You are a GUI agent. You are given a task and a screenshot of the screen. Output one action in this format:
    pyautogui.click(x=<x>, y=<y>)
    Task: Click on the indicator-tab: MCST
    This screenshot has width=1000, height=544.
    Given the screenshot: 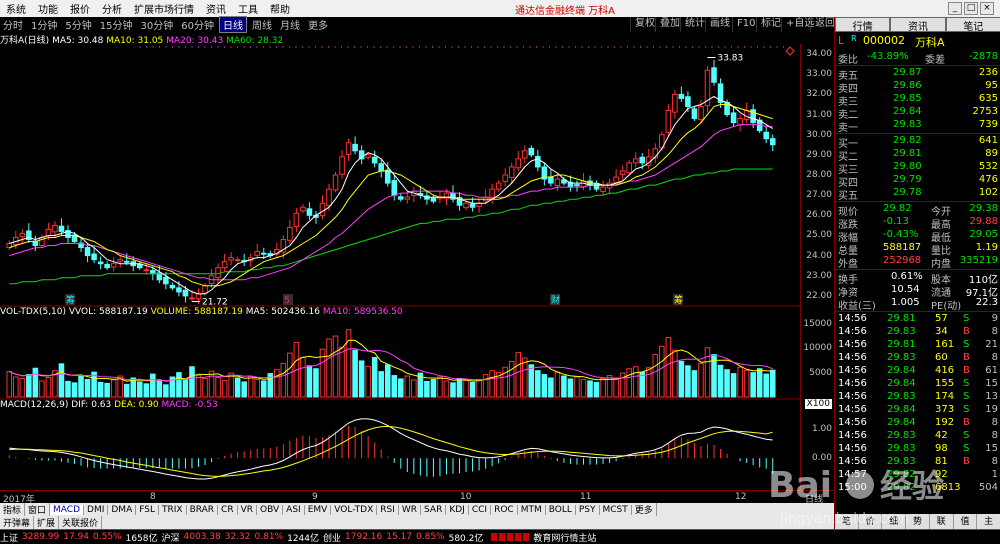 What is the action you would take?
    pyautogui.click(x=616, y=509)
    